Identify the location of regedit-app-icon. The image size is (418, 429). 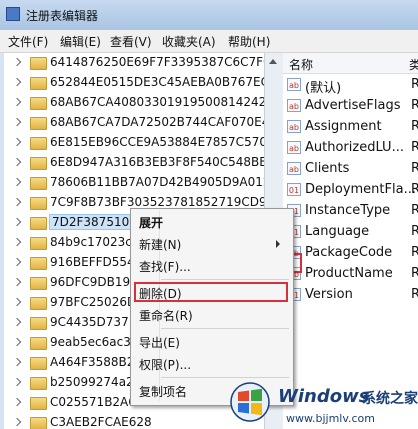
(13, 14).